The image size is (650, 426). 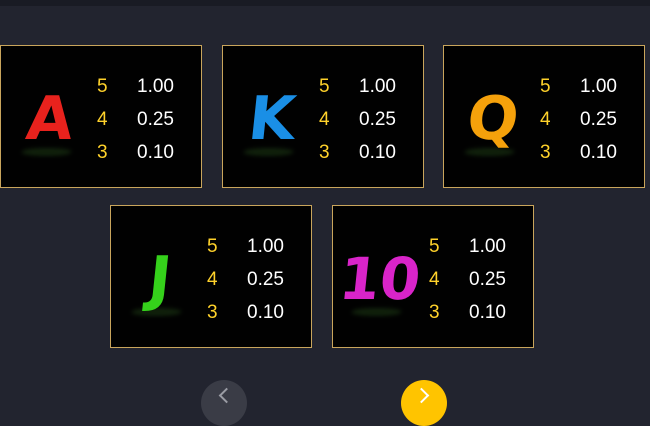 I want to click on letter-k-symbol: K, so click(x=272, y=119).